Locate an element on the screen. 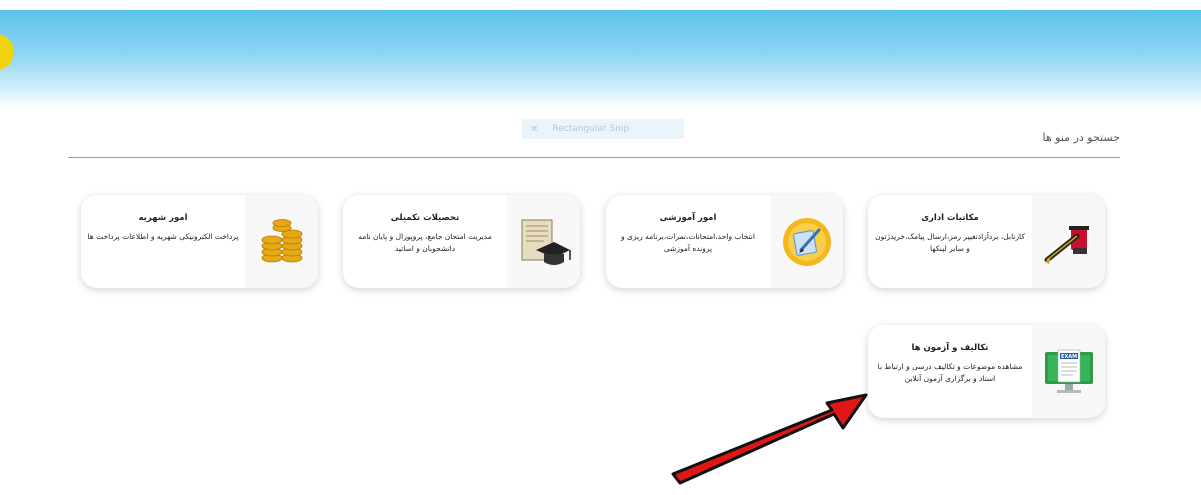 The image size is (1201, 495). graduation-cap-icon is located at coordinates (543, 241).